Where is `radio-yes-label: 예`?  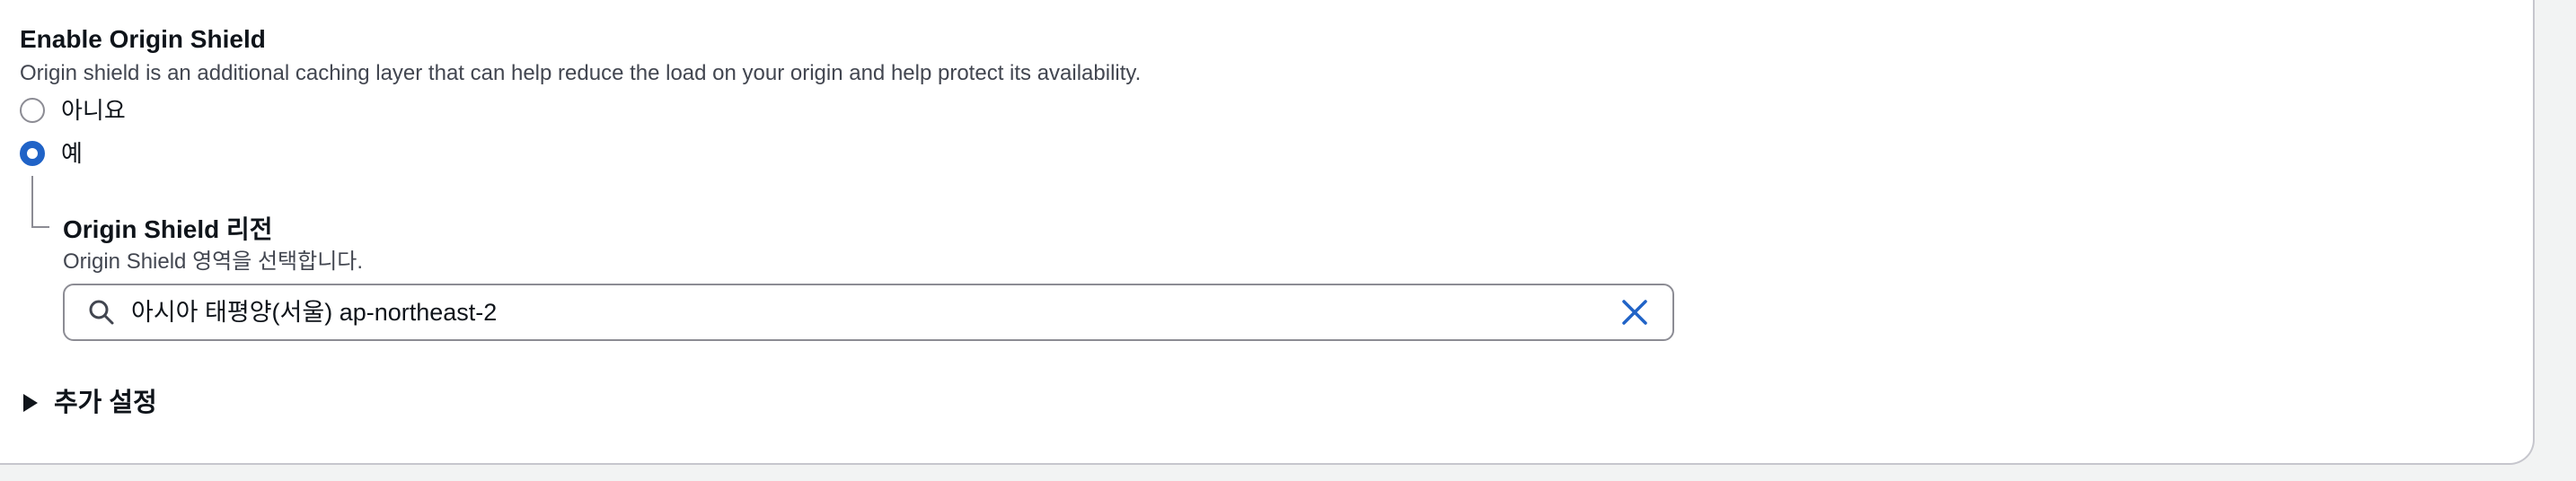 radio-yes-label: 예 is located at coordinates (72, 153).